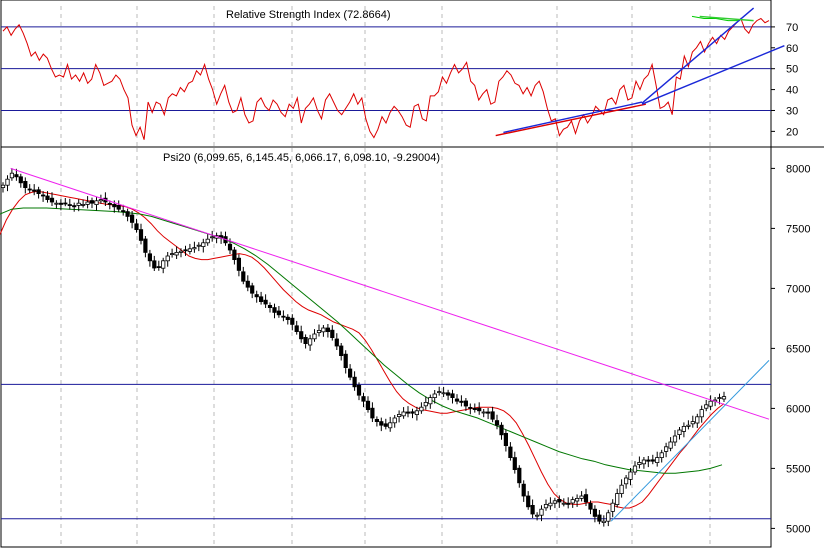  I want to click on rsi-tick-label: 40, so click(792, 91).